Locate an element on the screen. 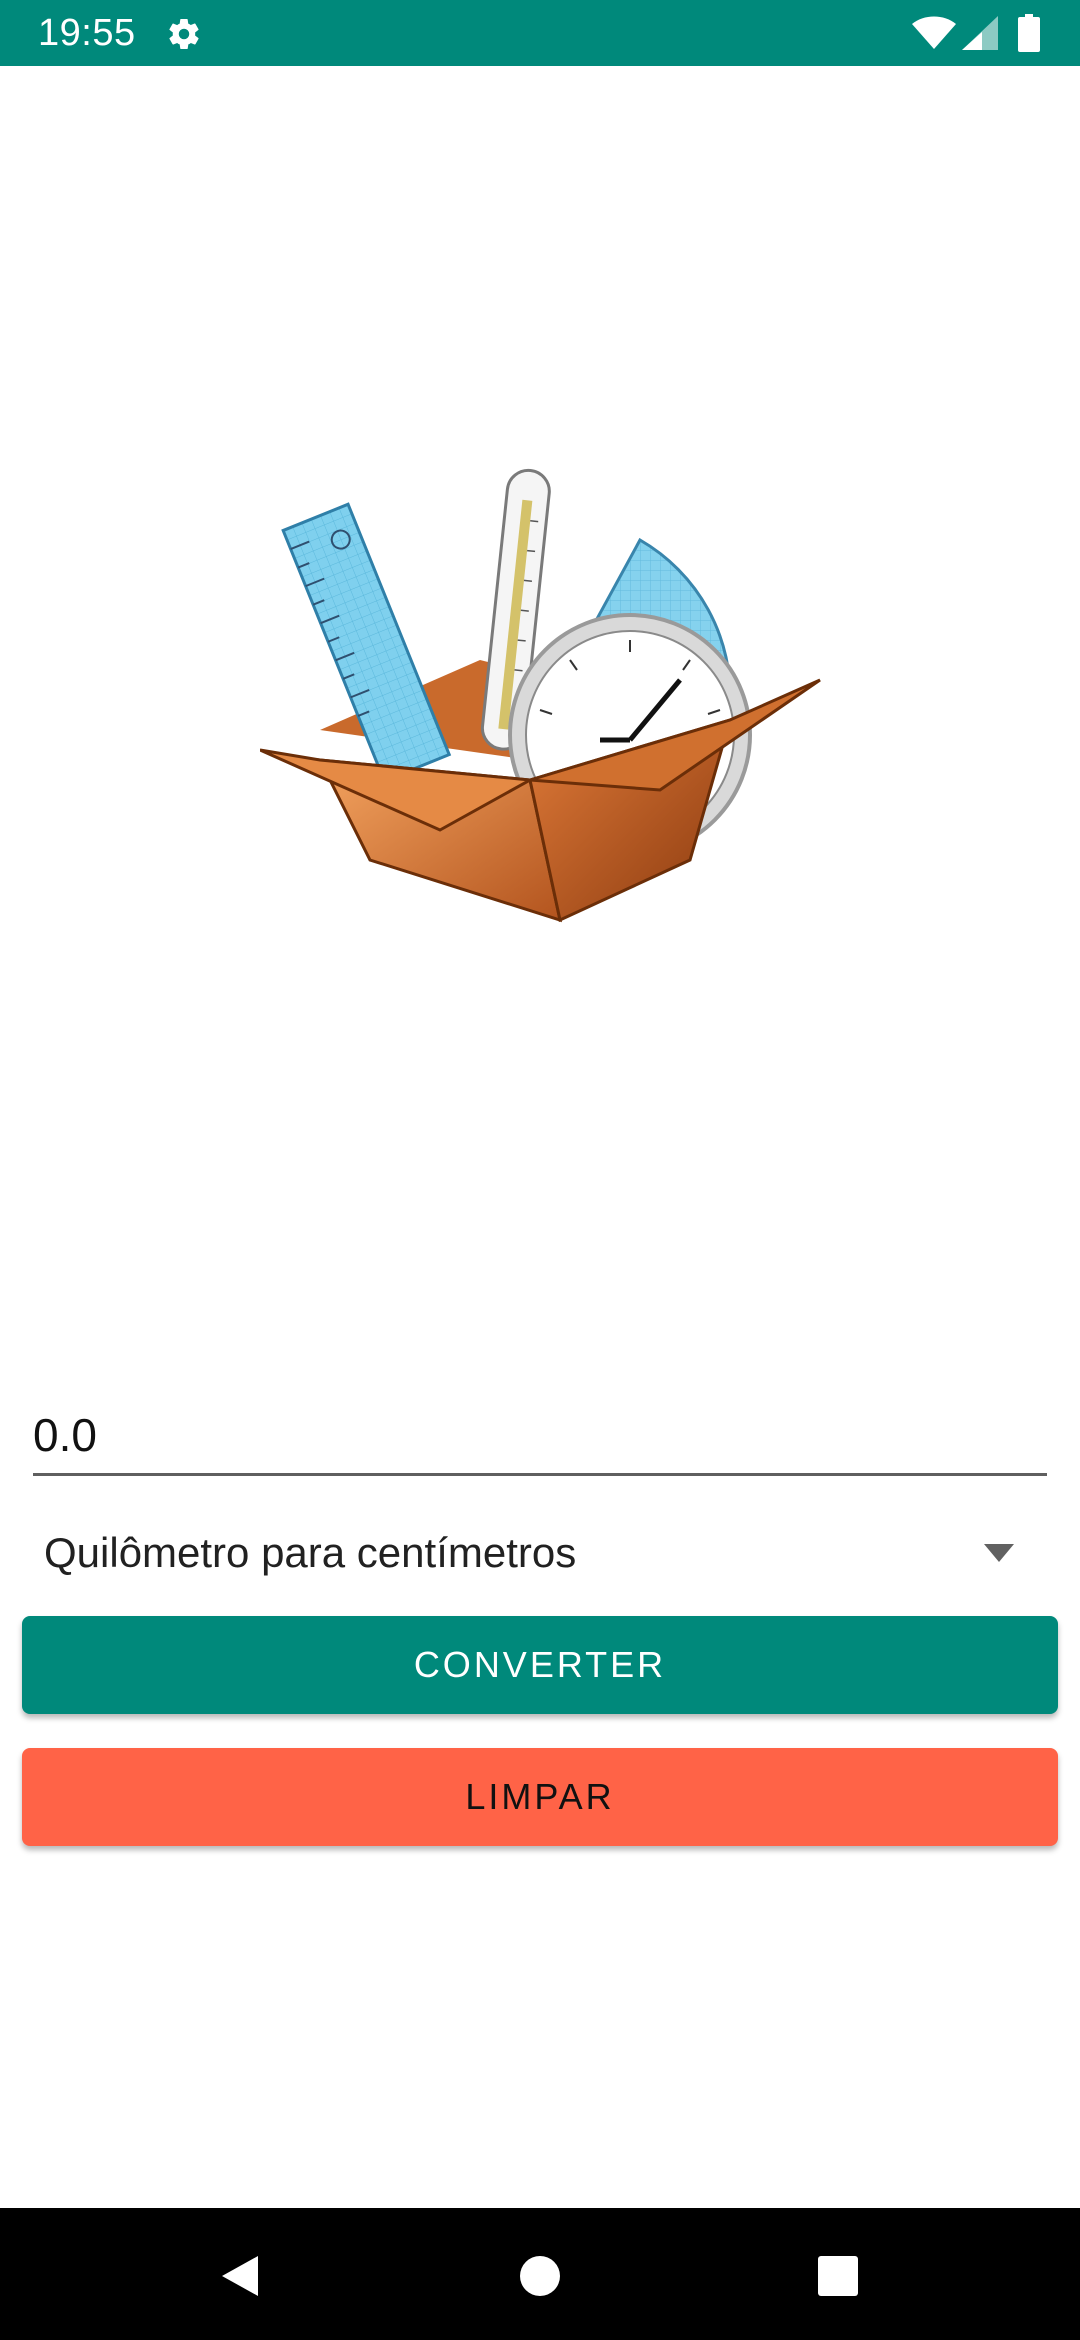  status-time: 19:55 is located at coordinates (87, 33).